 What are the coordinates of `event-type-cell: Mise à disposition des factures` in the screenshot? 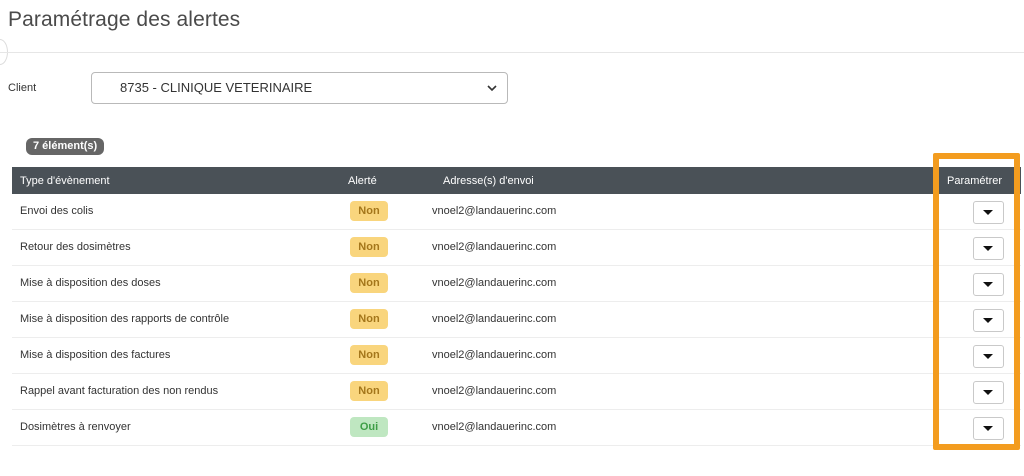 It's located at (95, 355).